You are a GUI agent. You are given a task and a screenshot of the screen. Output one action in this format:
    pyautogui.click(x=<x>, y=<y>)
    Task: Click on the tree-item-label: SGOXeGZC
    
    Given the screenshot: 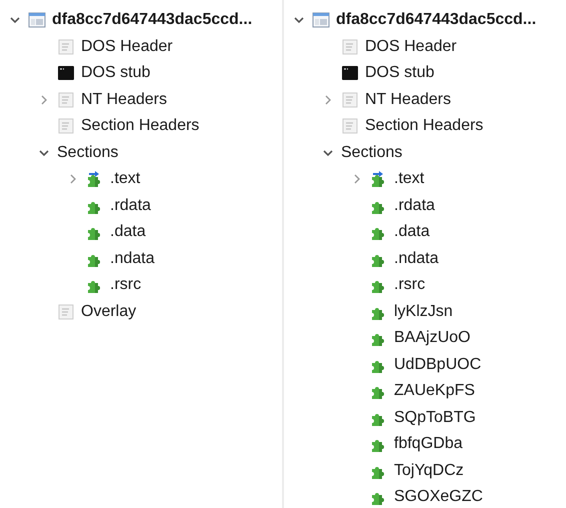 What is the action you would take?
    pyautogui.click(x=438, y=496)
    